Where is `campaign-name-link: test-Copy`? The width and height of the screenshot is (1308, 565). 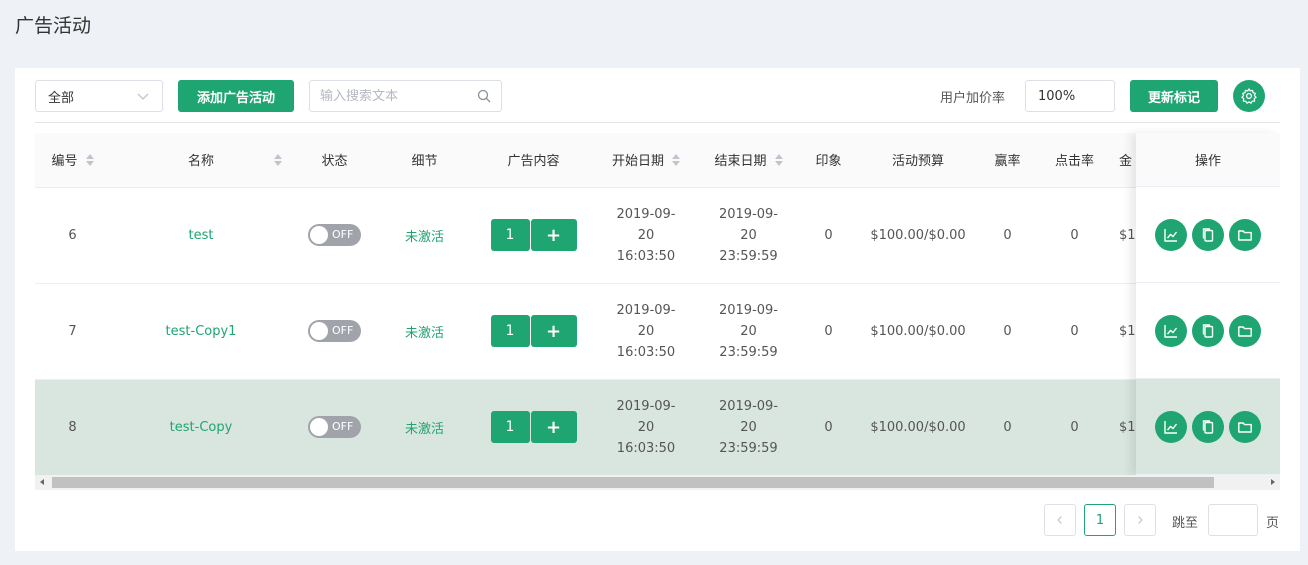 campaign-name-link: test-Copy is located at coordinates (201, 427).